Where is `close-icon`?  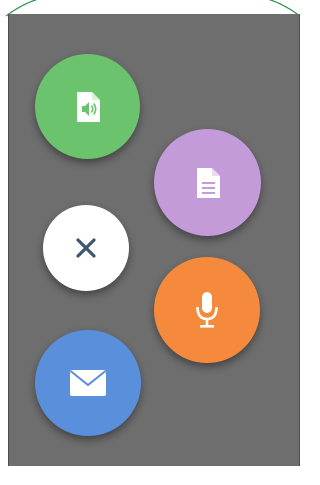
close-icon is located at coordinates (86, 248).